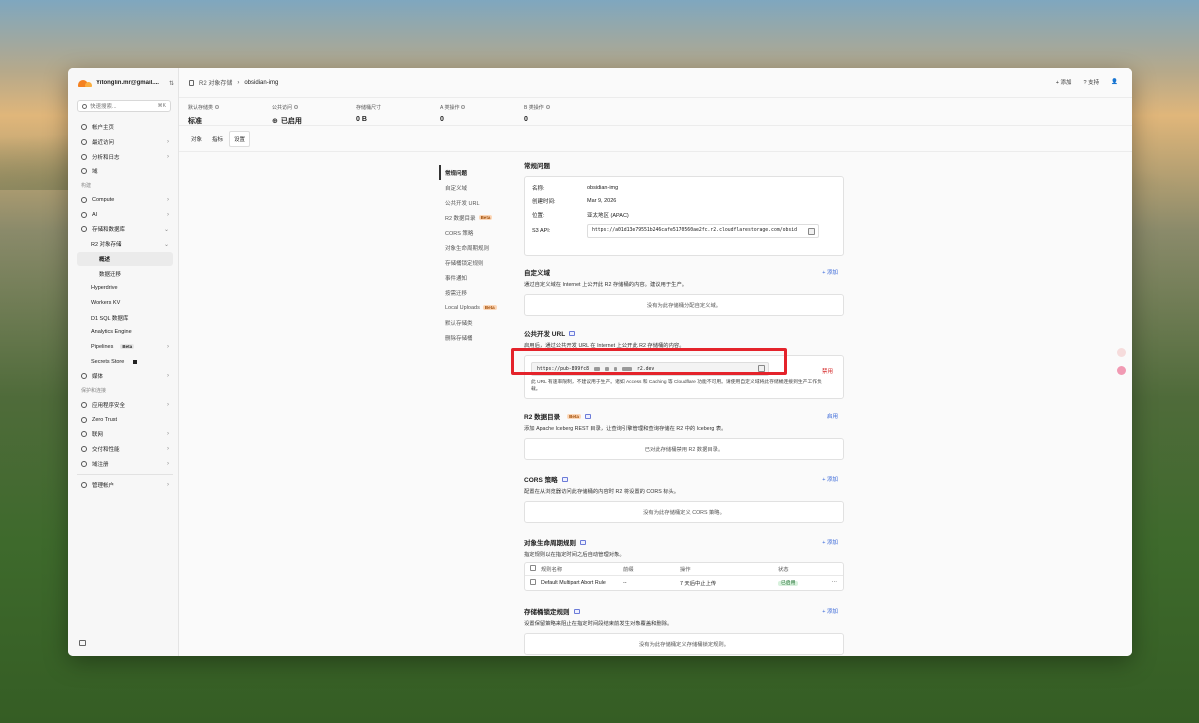  Describe the element at coordinates (125, 259) in the screenshot. I see `sidebar-item-r2-overview: 概述` at that location.